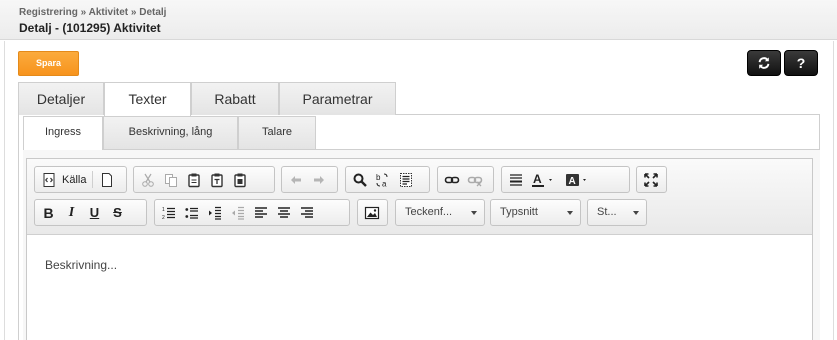 The width and height of the screenshot is (837, 340). What do you see at coordinates (277, 132) in the screenshot?
I see `tab-talare: Talare` at bounding box center [277, 132].